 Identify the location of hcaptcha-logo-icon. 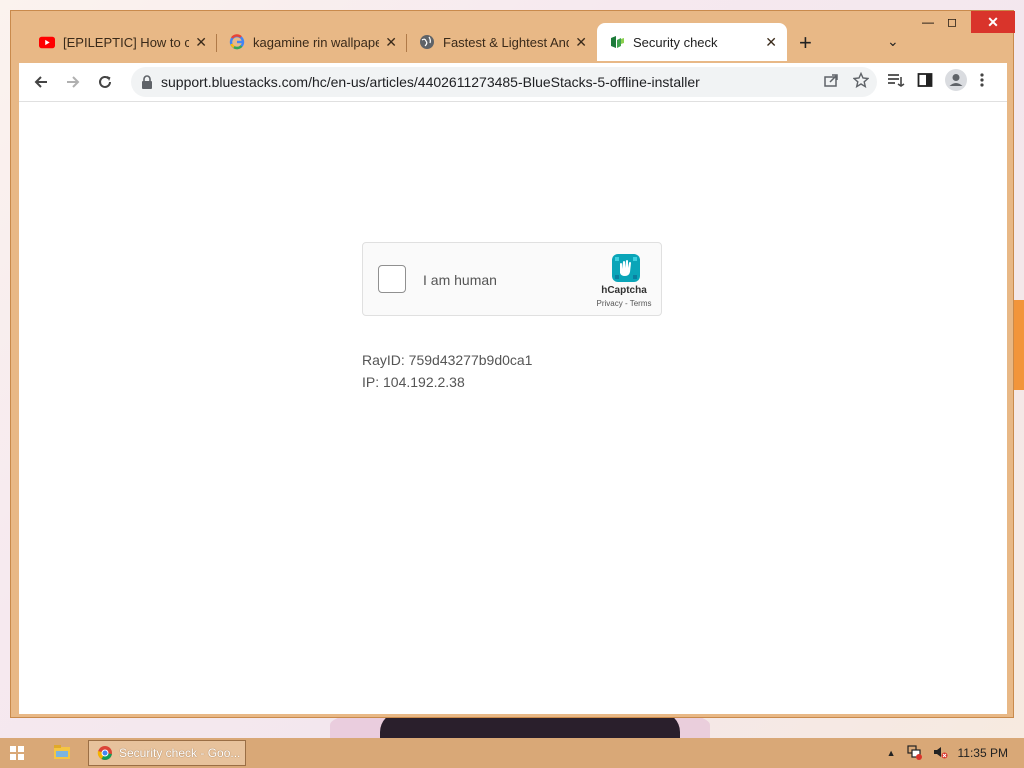
(626, 268).